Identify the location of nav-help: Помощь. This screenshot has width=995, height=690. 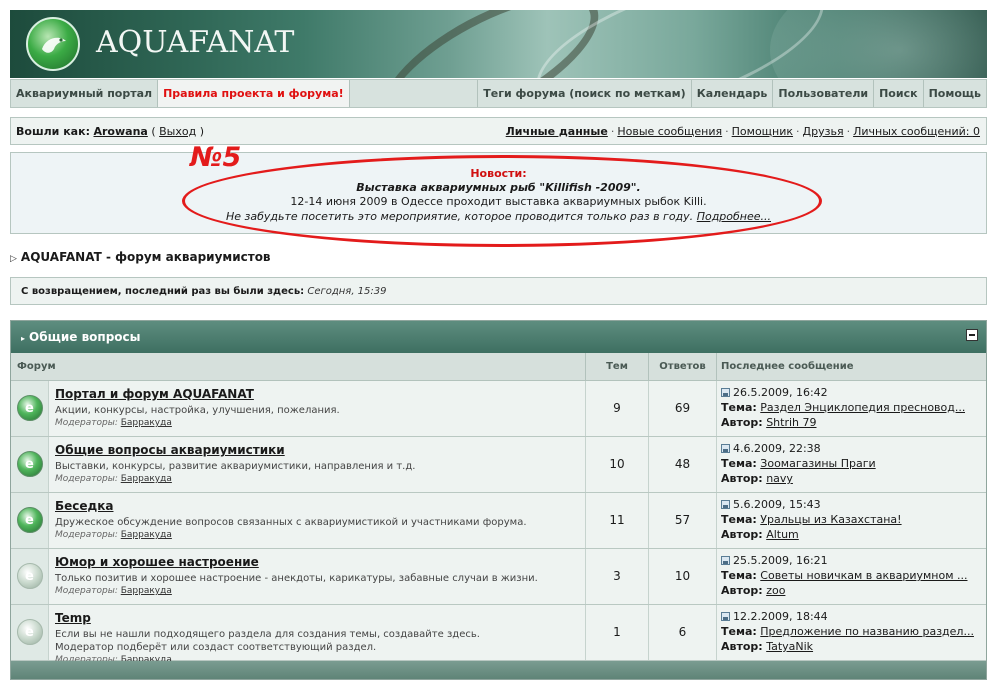
(955, 93).